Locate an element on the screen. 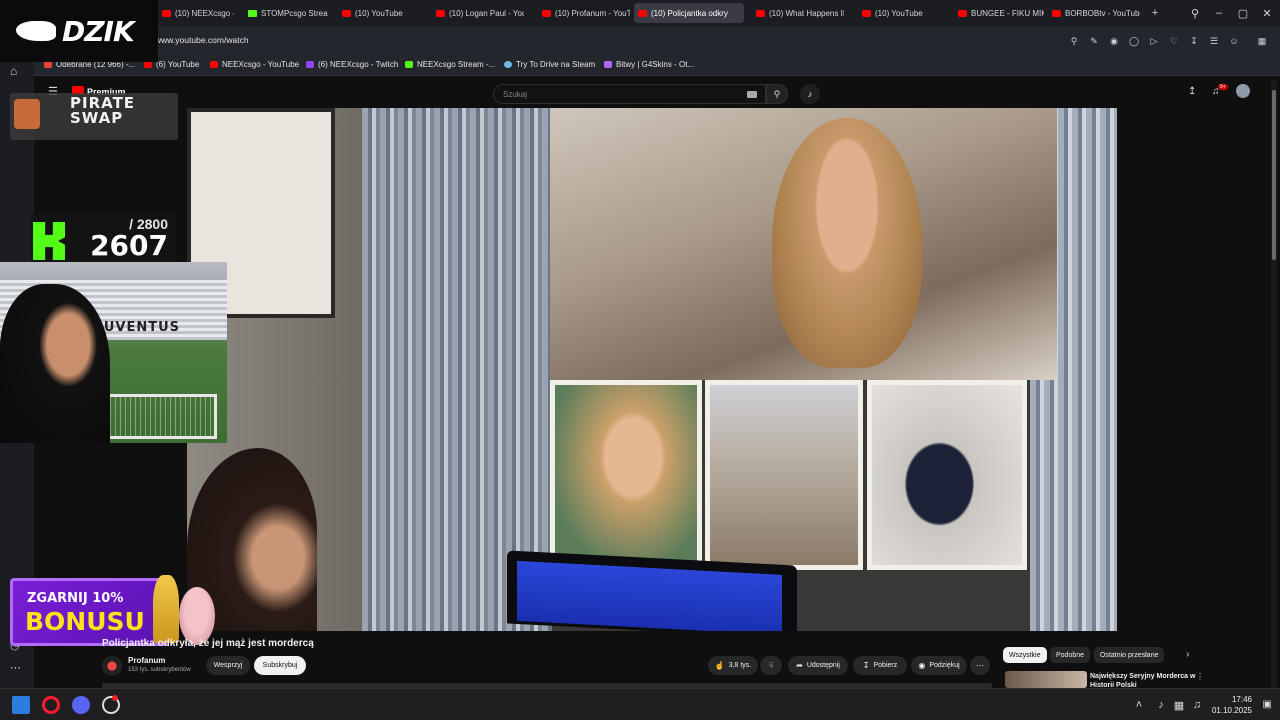 This screenshot has height=720, width=1280. browser-tab: (10) NEEXcsgo - YouT is located at coordinates (196, 13).